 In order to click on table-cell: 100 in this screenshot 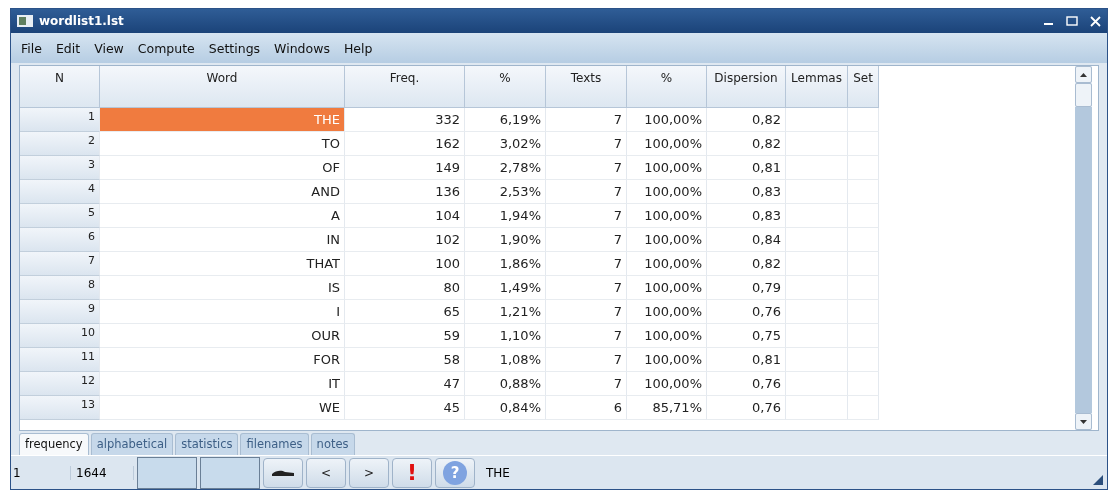, I will do `click(405, 264)`.